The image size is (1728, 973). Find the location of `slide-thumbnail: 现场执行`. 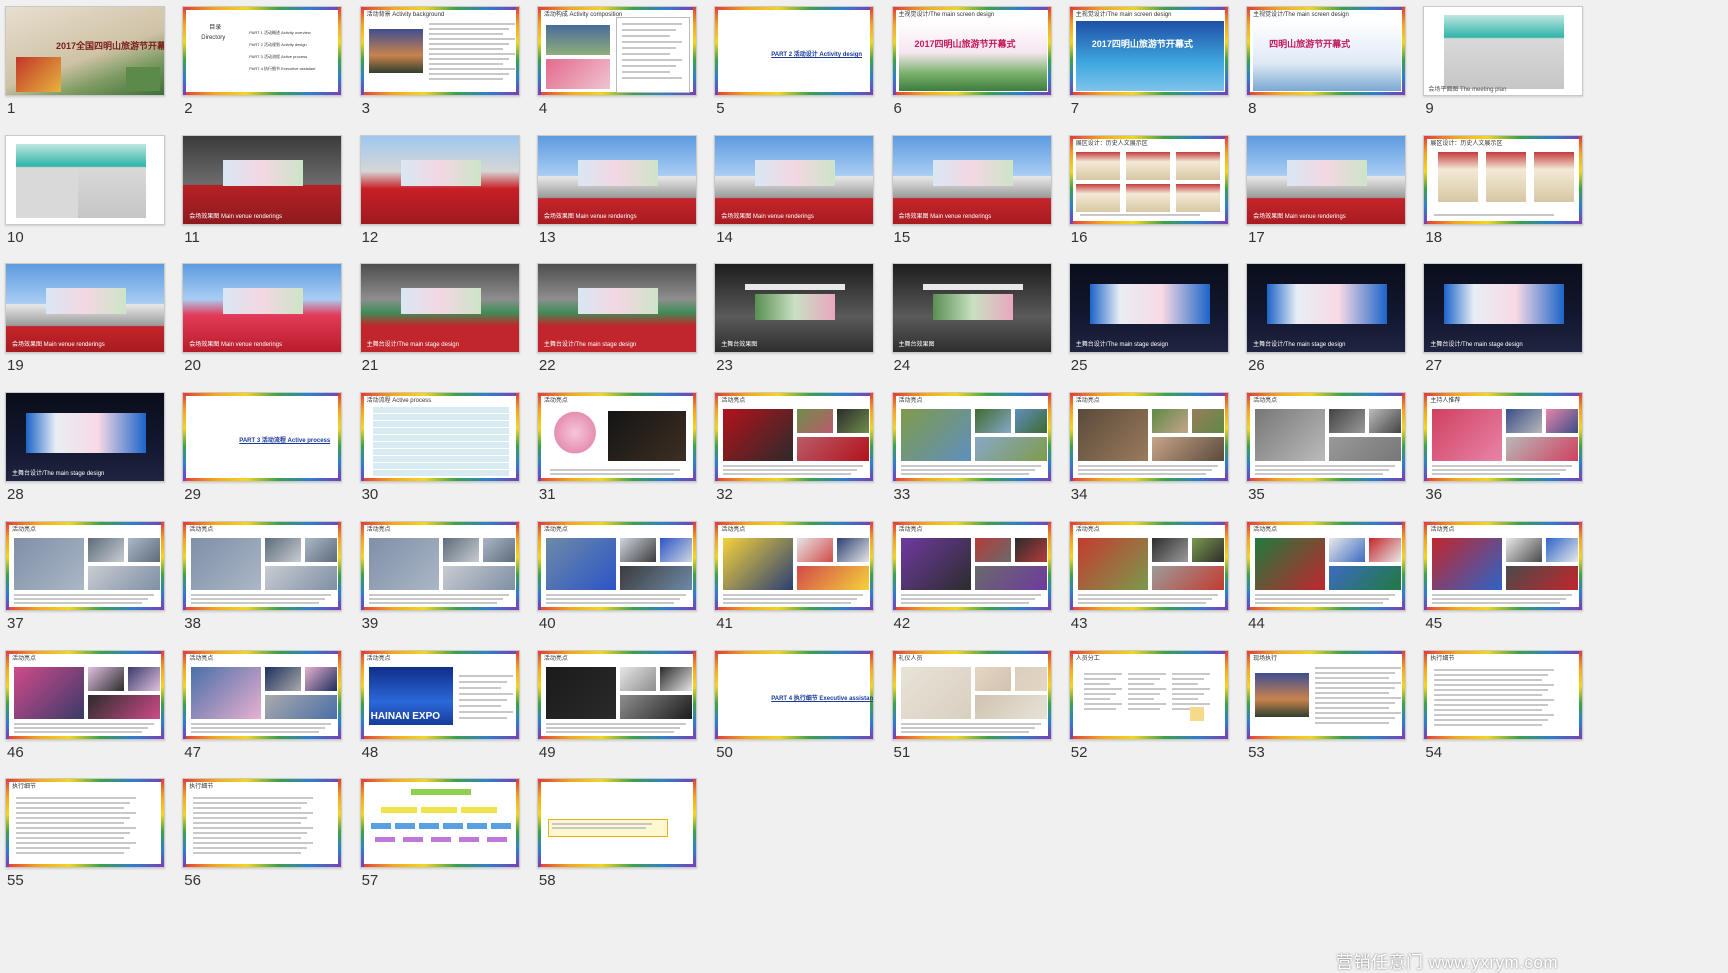

slide-thumbnail: 现场执行 is located at coordinates (1326, 694).